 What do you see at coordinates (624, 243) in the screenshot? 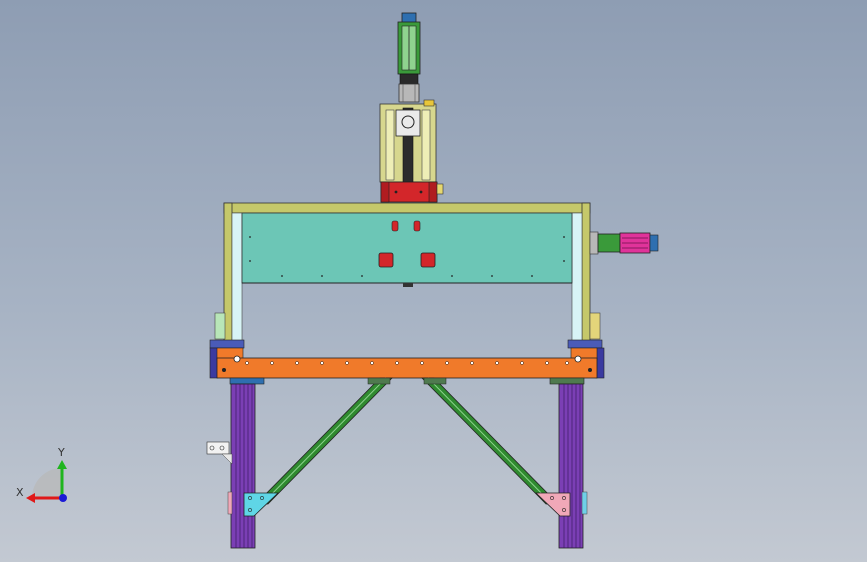
I see `side-servo-motor` at bounding box center [624, 243].